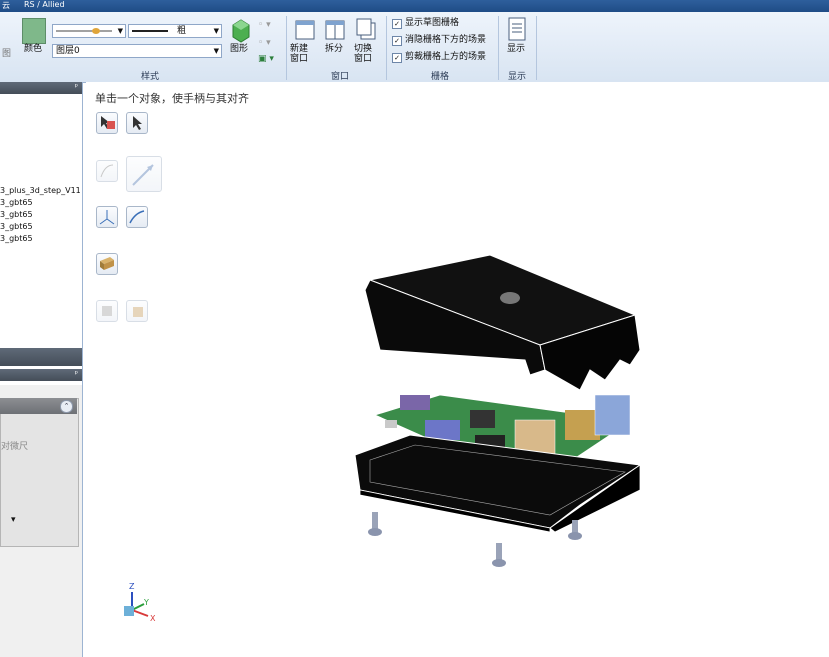  I want to click on grid-option-3: ✓ 剪裁栅格上方的场景, so click(439, 57).